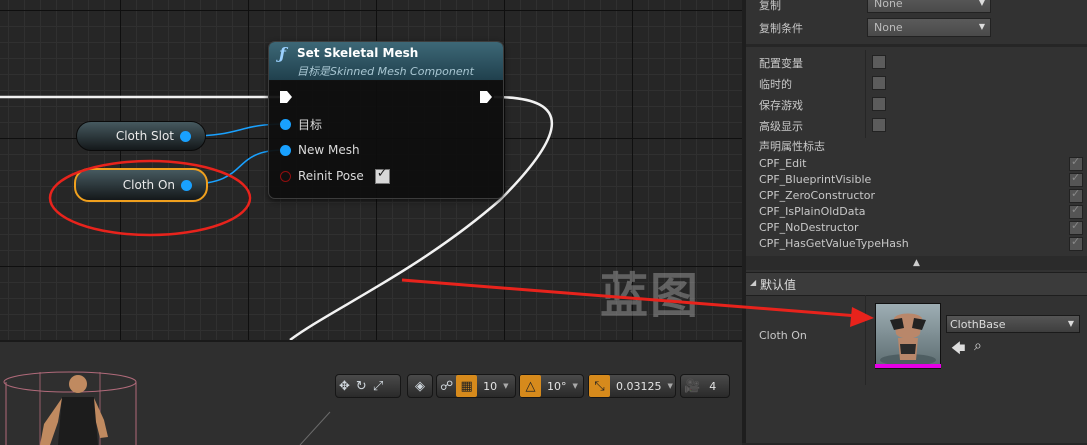  I want to click on property-flag-row: CPF_Edit, so click(916, 162).